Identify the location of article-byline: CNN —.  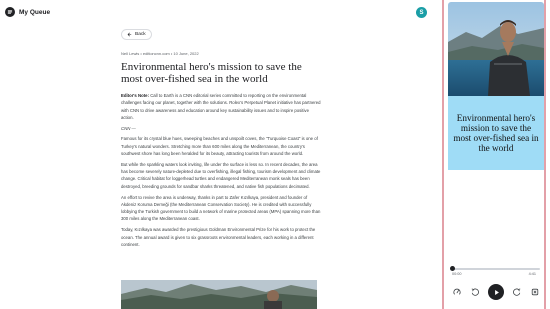
(128, 128).